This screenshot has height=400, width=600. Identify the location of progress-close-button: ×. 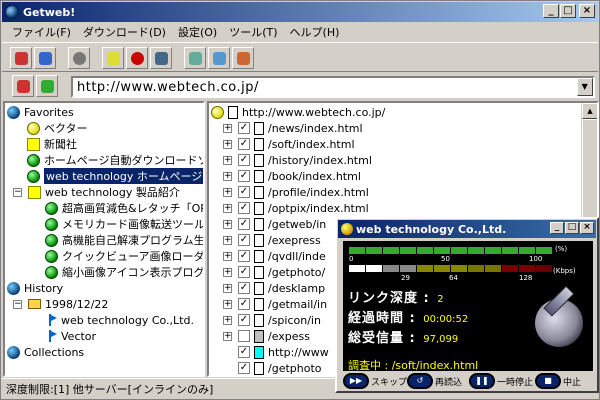
(587, 228).